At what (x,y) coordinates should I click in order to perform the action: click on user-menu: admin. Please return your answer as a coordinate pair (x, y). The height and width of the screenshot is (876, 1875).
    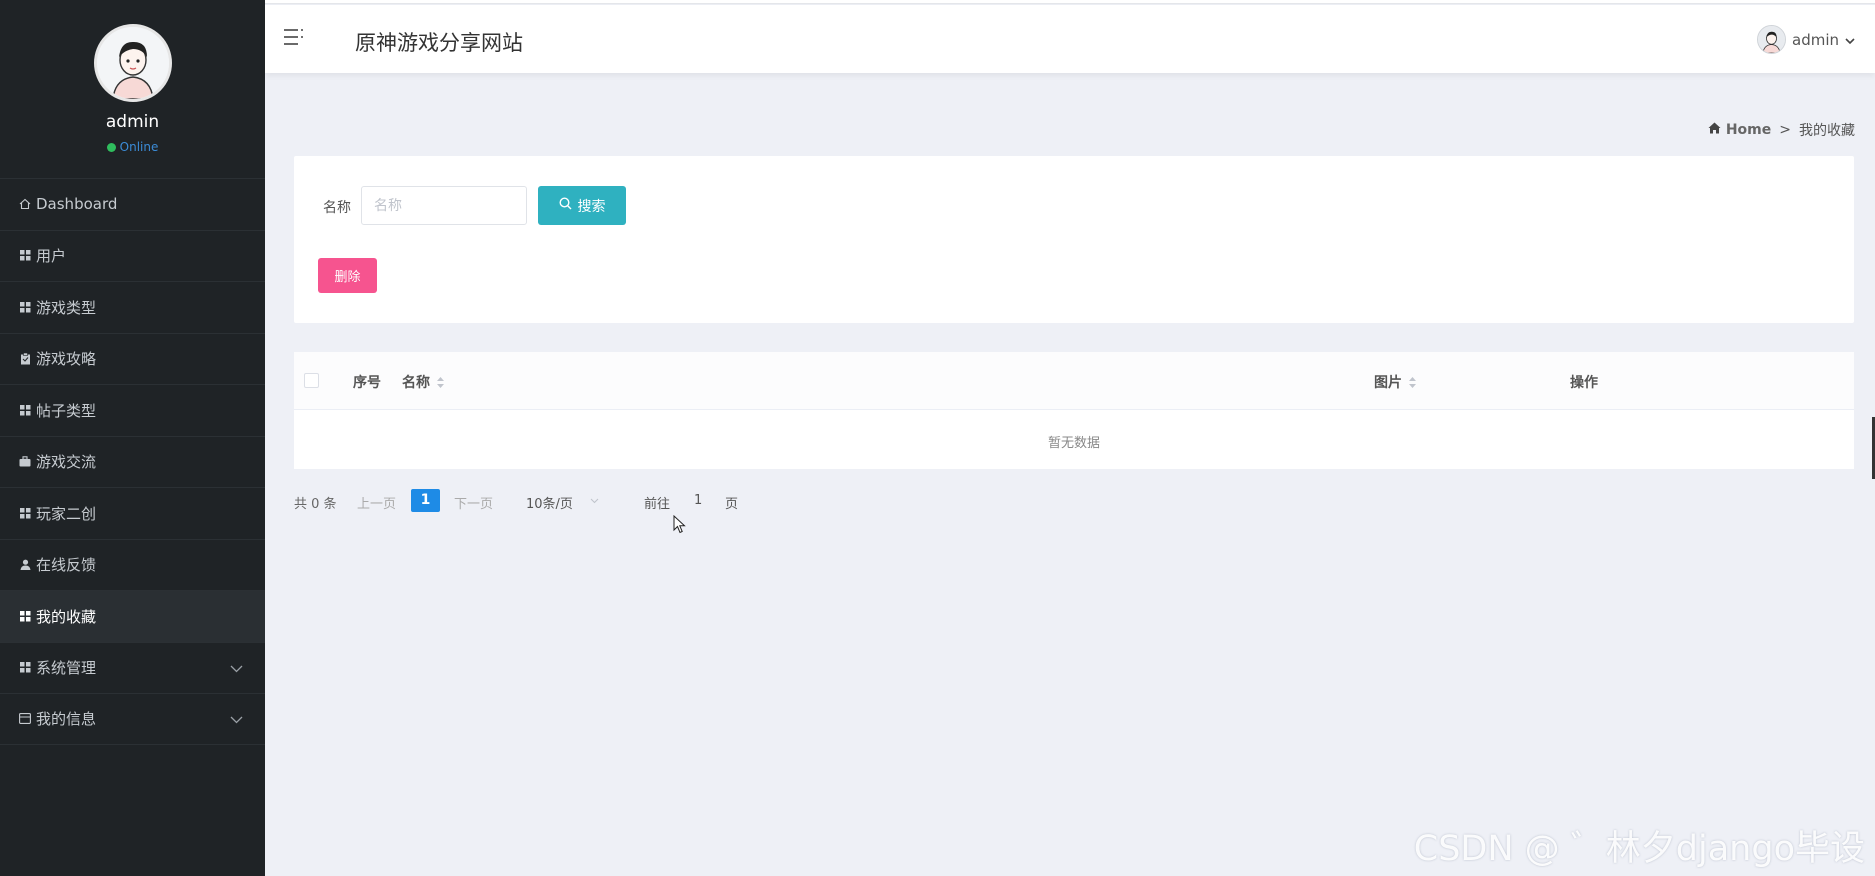
    Looking at the image, I should click on (1806, 39).